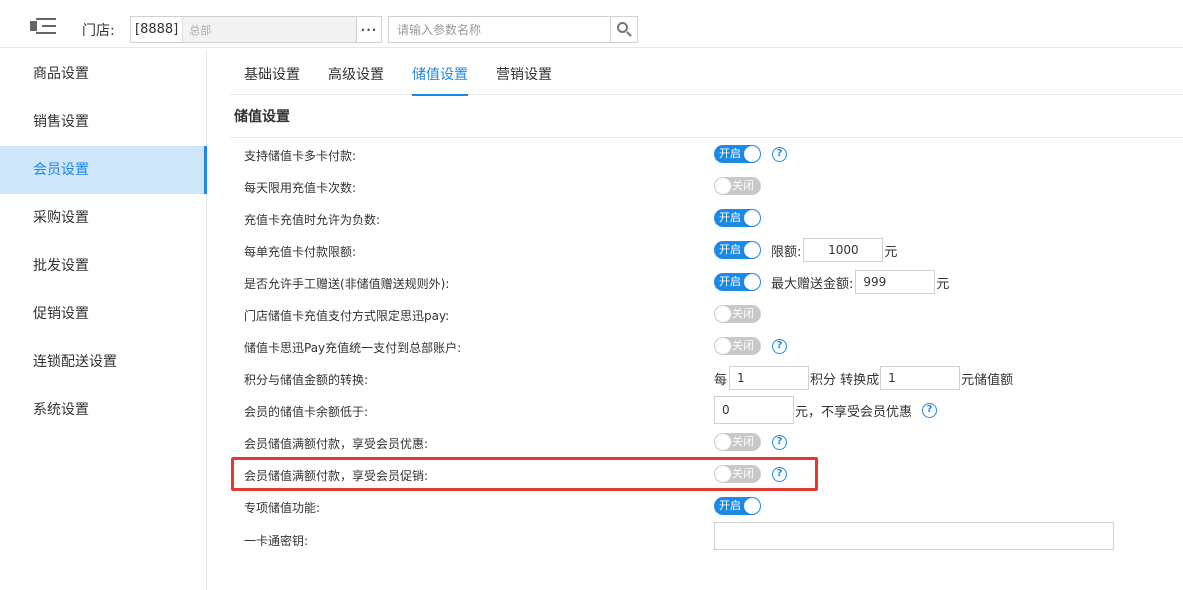 Image resolution: width=1183 pixels, height=590 pixels. What do you see at coordinates (353, 348) in the screenshot?
I see `setting-label: 储值卡思迅Pay充值统一支付到总部账户:` at bounding box center [353, 348].